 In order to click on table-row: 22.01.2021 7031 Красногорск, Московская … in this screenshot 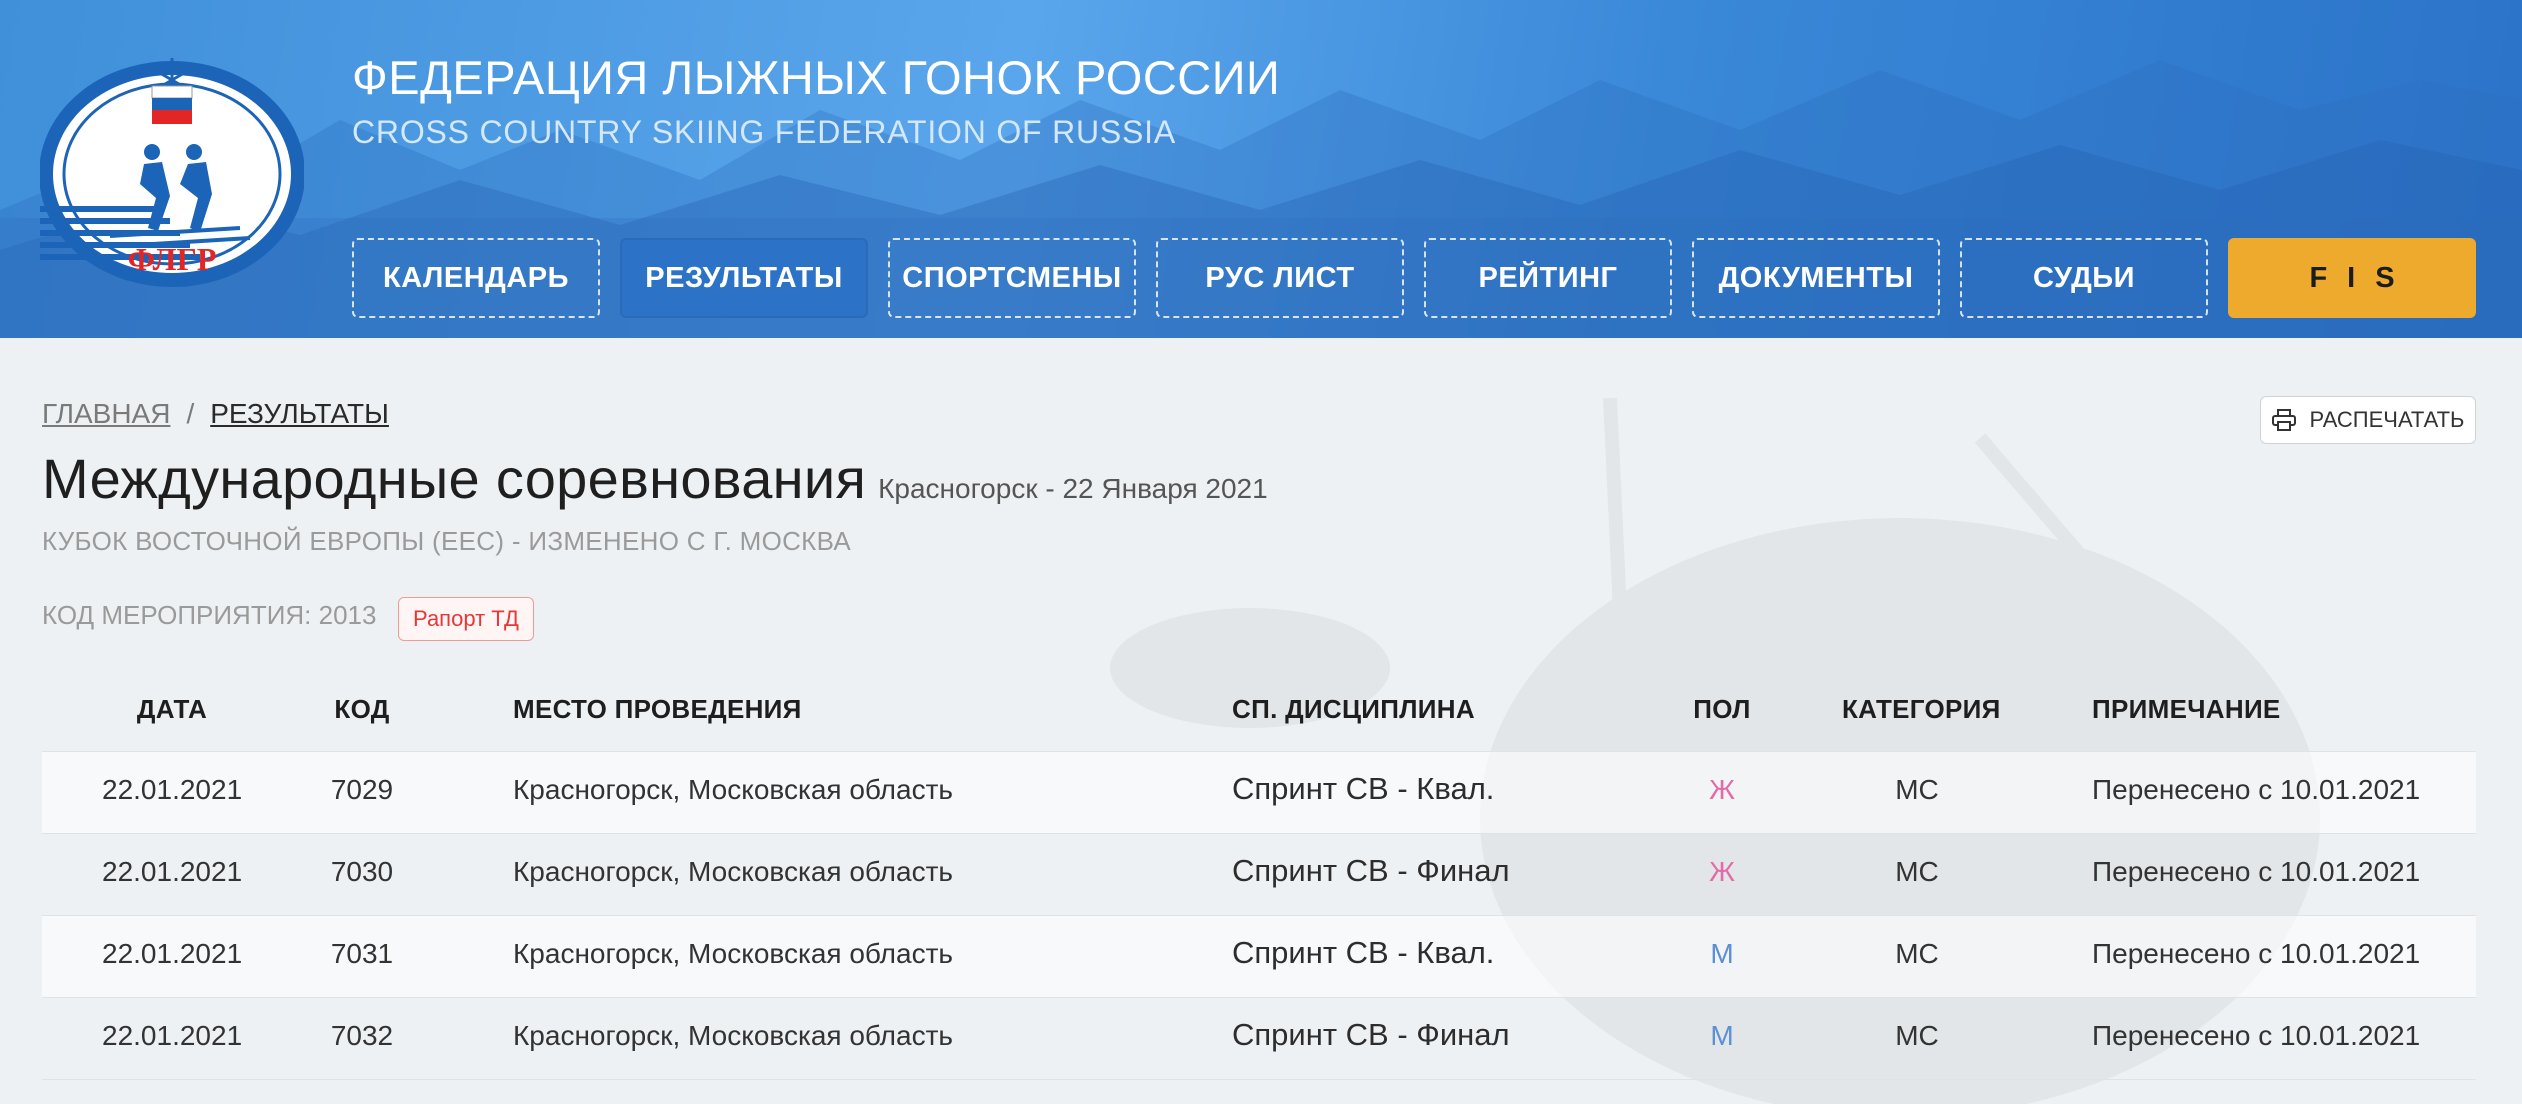, I will do `click(1259, 957)`.